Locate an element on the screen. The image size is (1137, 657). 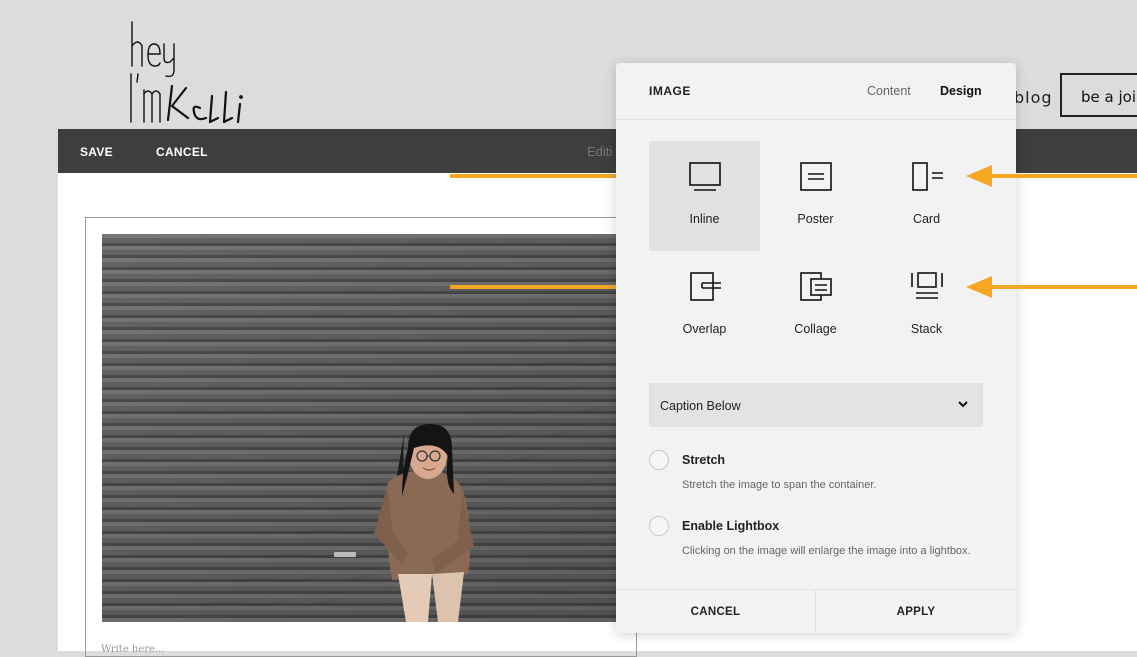
lightbox-radio is located at coordinates (659, 526).